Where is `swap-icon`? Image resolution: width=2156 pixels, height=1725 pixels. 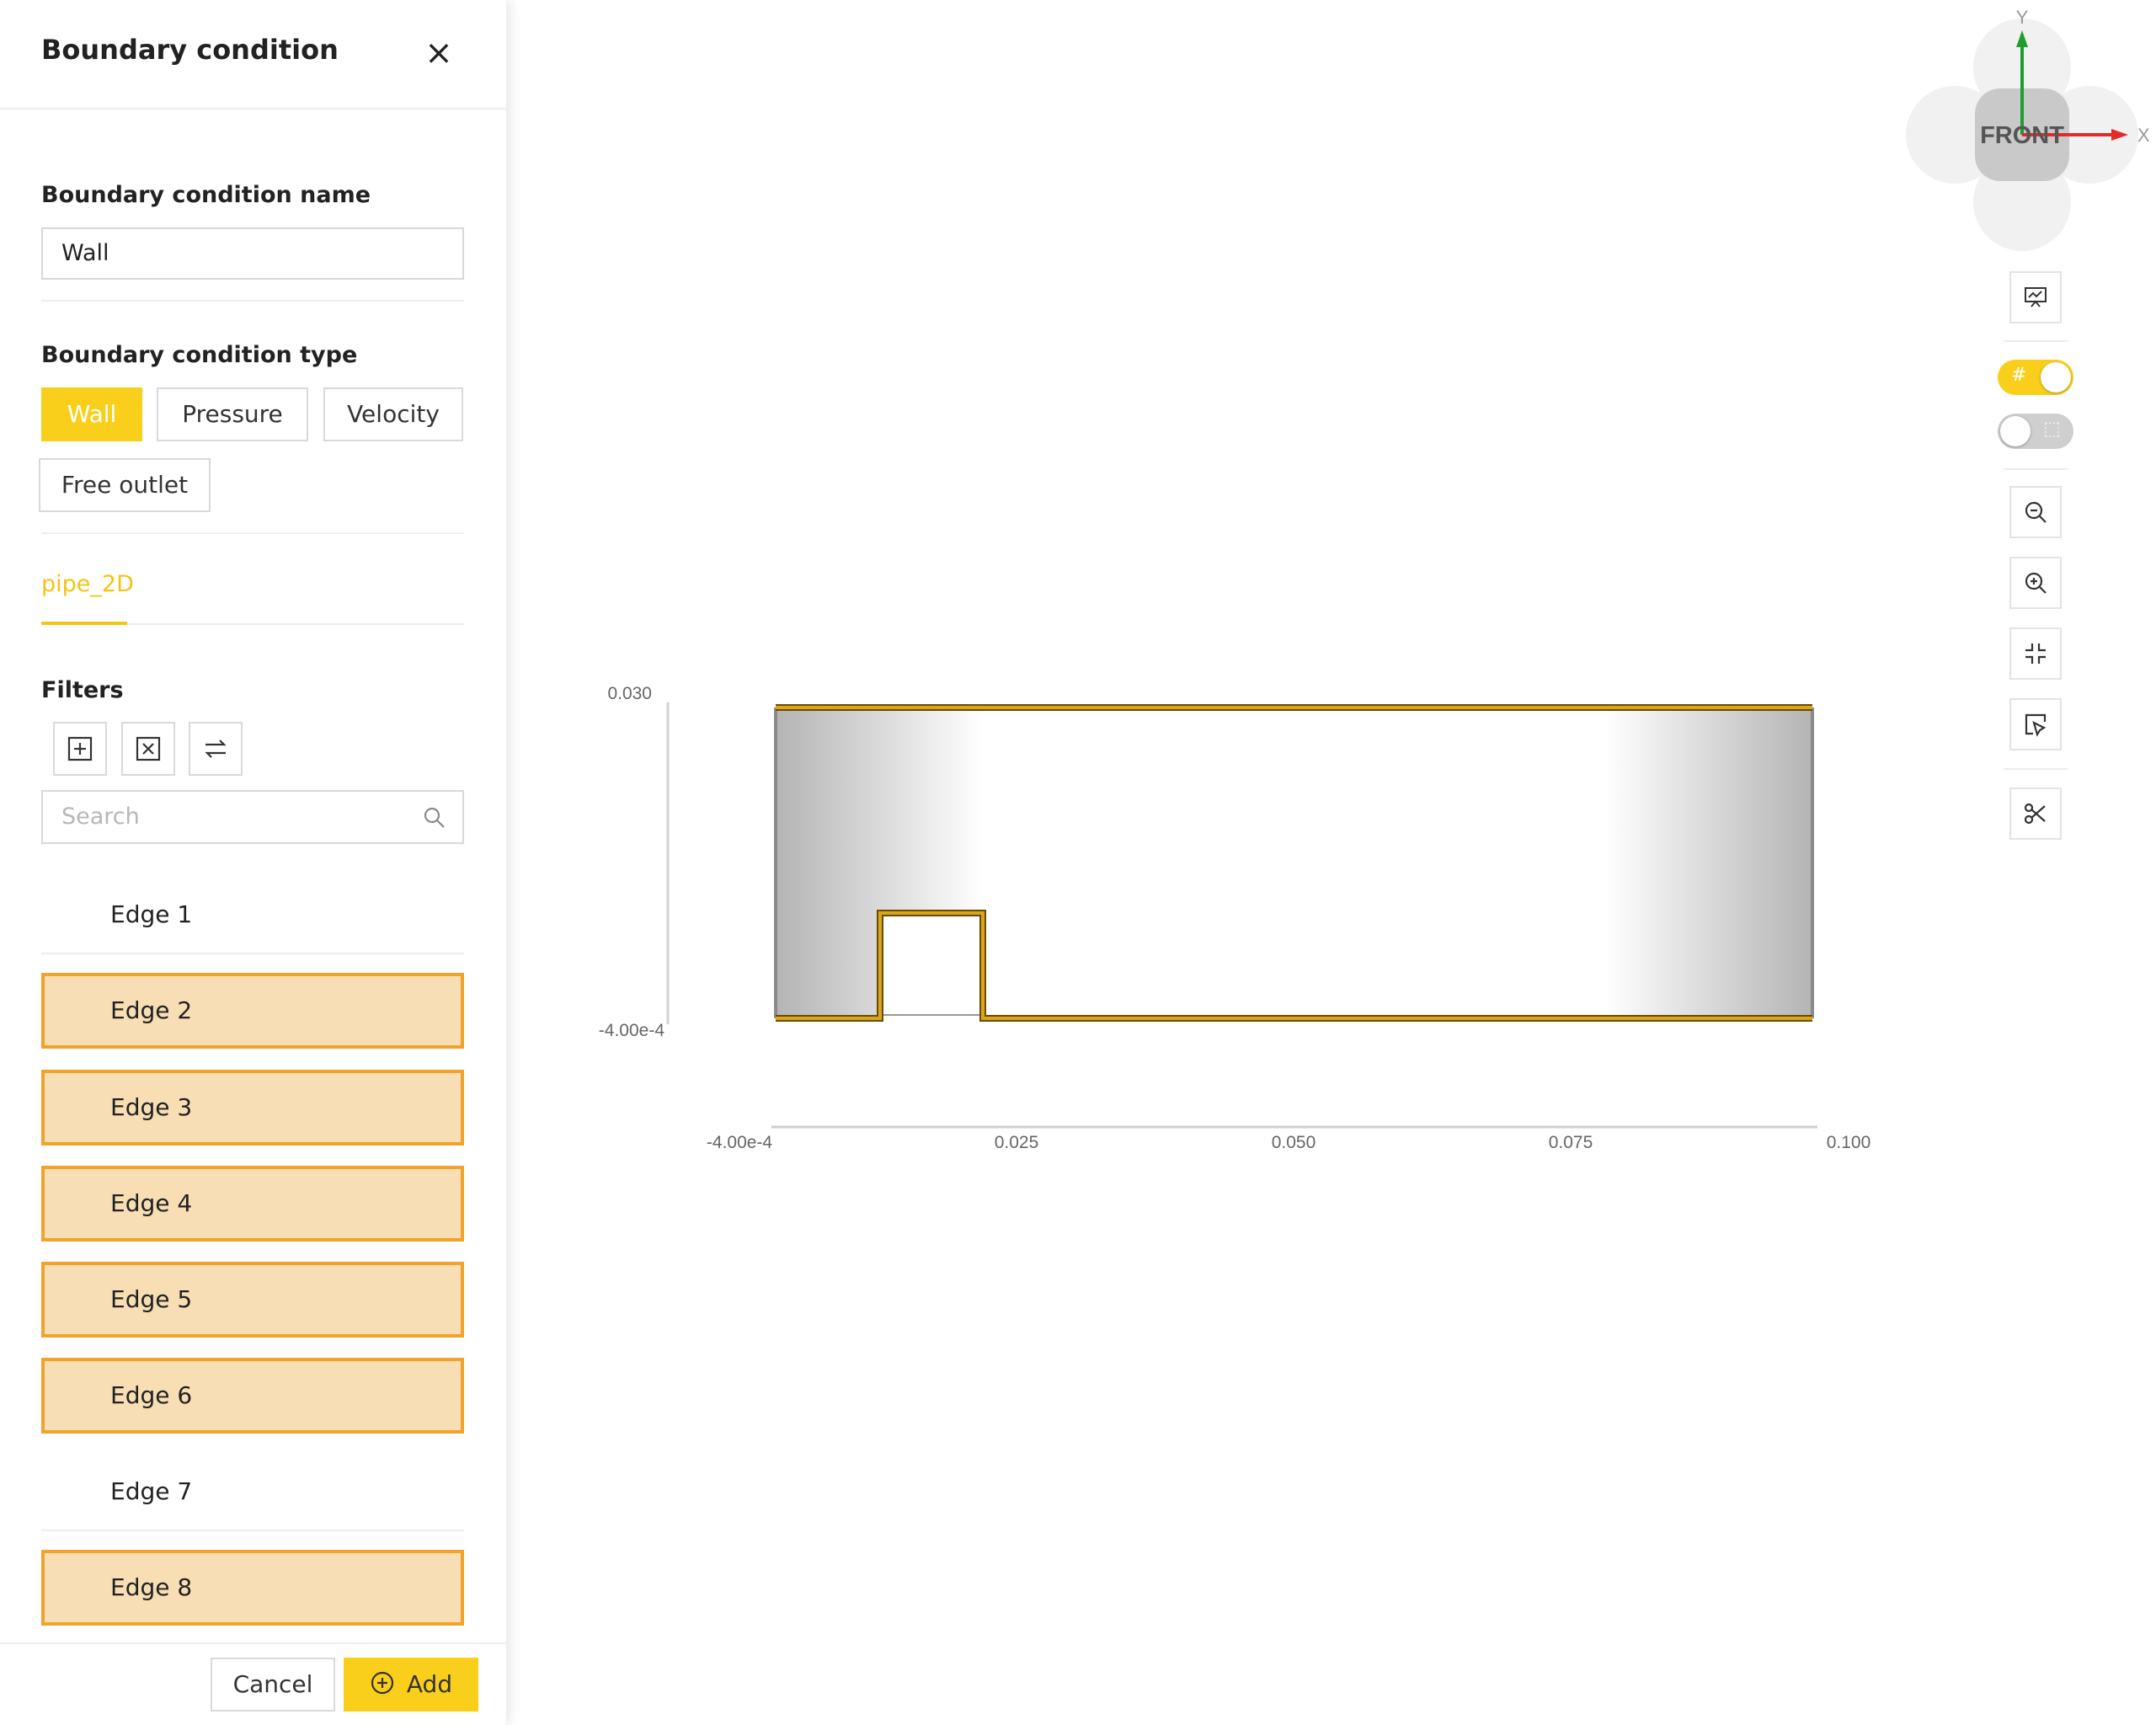 swap-icon is located at coordinates (216, 749).